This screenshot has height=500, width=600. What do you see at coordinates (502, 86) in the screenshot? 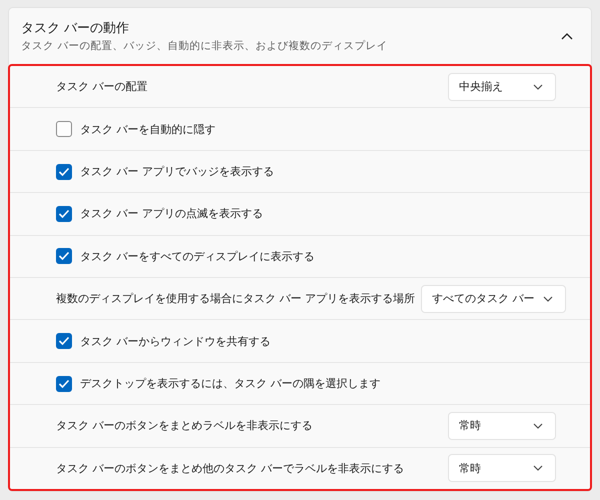
I see `dropdown: 中央揃え` at bounding box center [502, 86].